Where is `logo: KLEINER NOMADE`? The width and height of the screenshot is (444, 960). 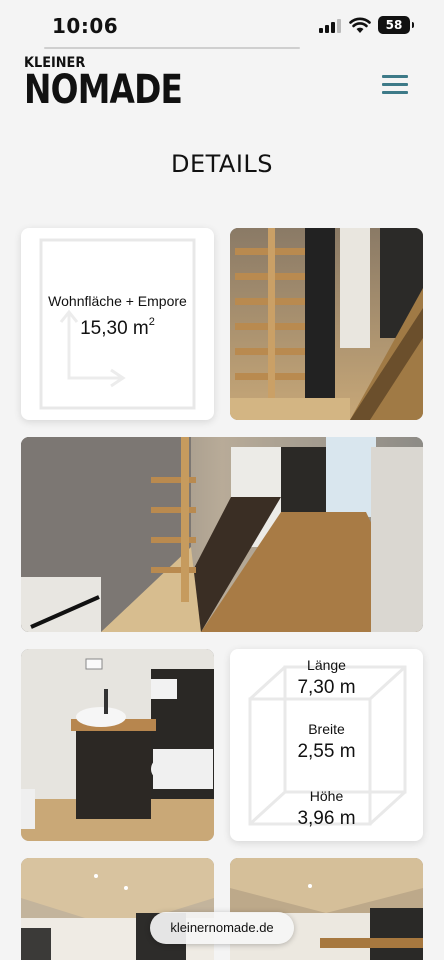
logo: KLEINER NOMADE is located at coordinates (120, 83).